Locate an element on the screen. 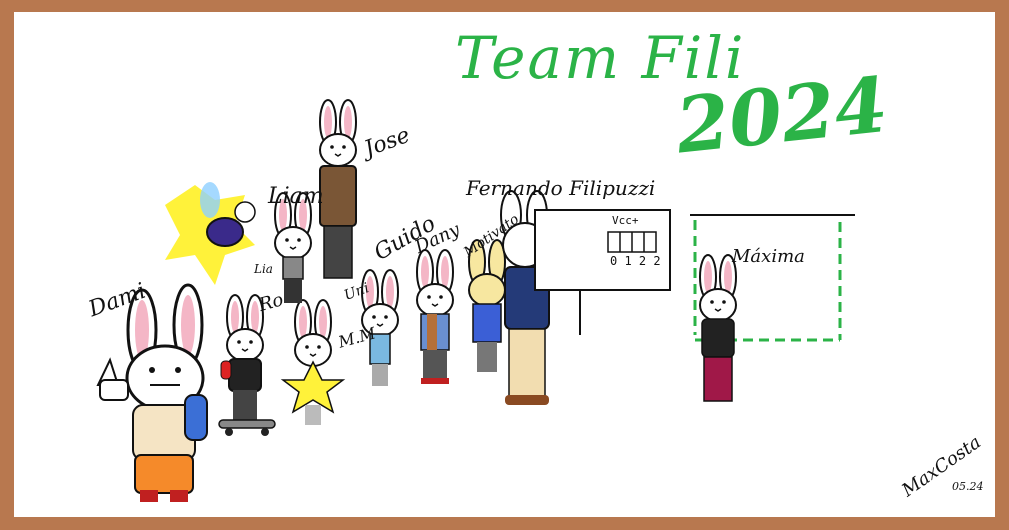  bunny-ro is located at coordinates (293, 247).